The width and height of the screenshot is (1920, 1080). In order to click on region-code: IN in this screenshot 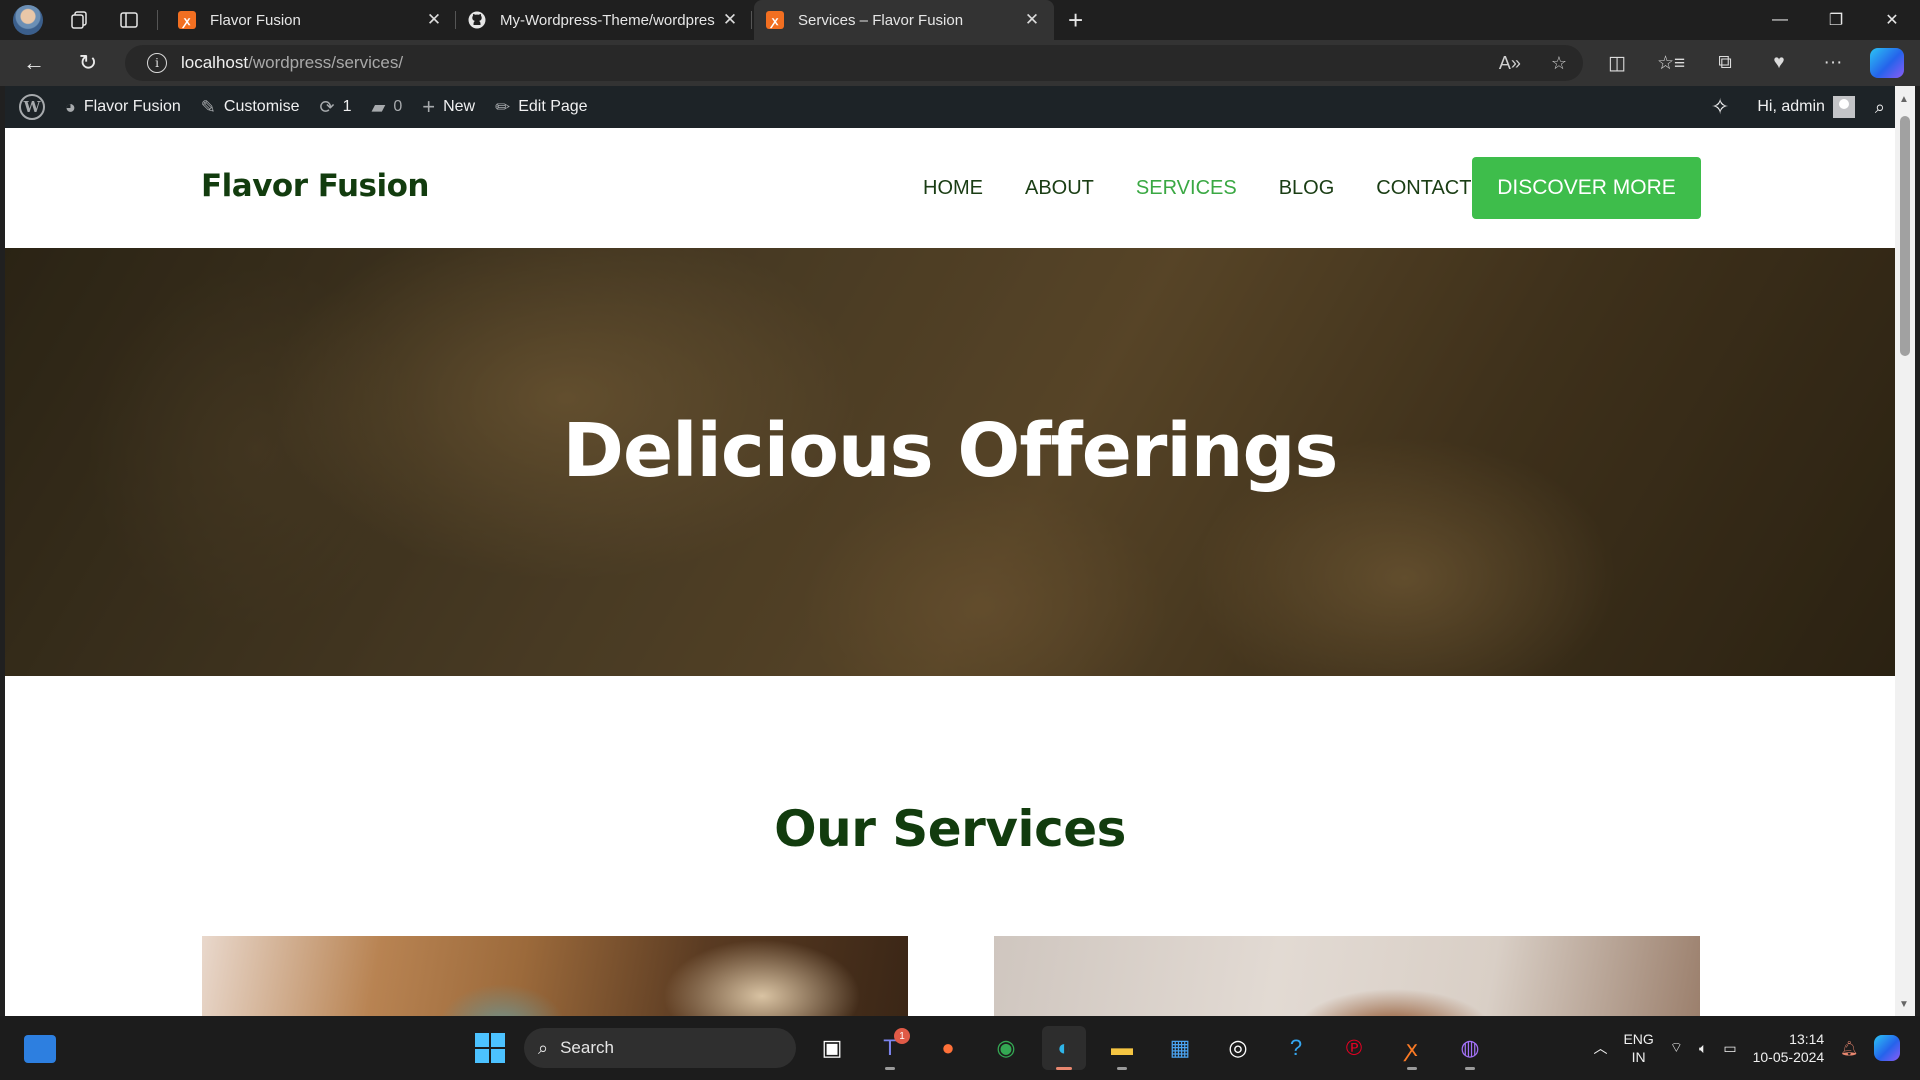, I will do `click(1638, 1057)`.